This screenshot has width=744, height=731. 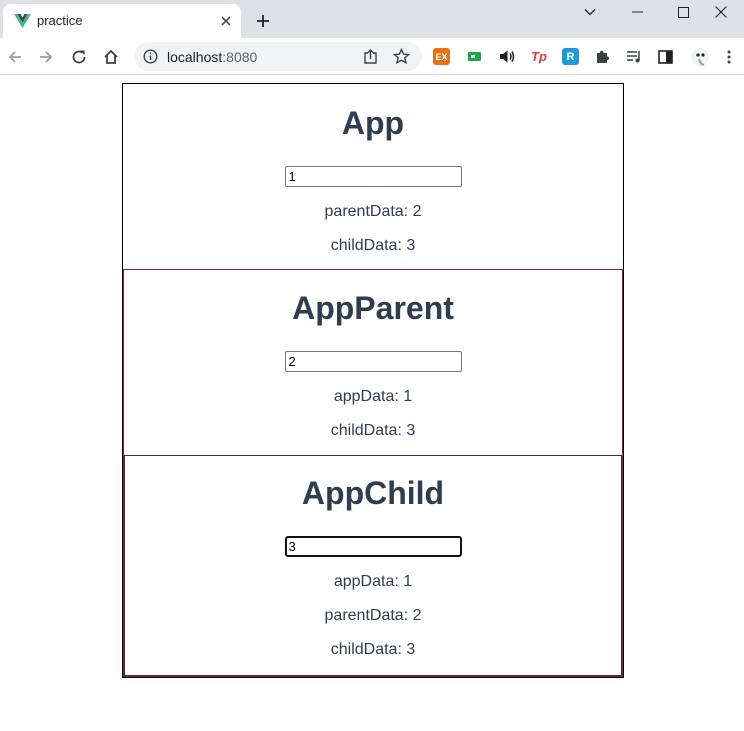 I want to click on tab-strip: practice, so click(x=372, y=19).